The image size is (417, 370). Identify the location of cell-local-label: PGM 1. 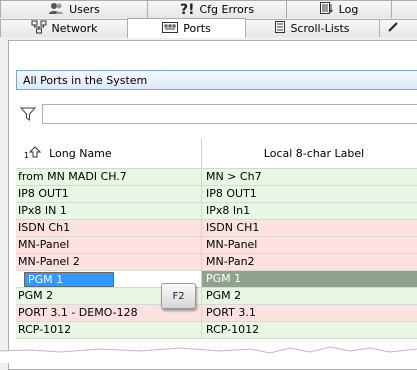
(309, 279).